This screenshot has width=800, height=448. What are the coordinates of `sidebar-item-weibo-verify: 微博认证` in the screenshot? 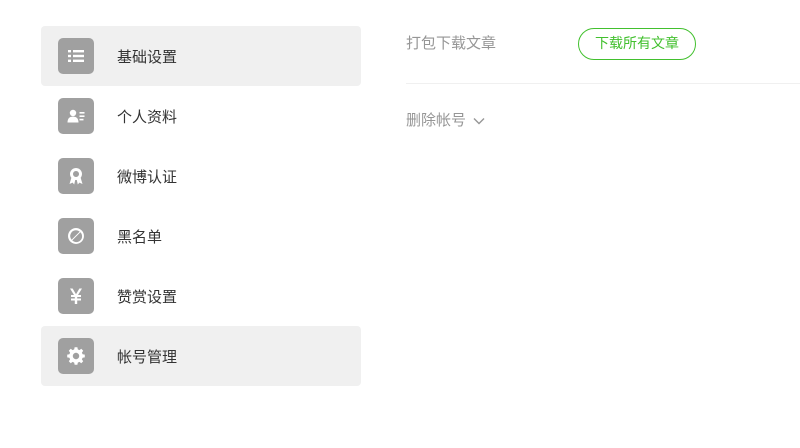 It's located at (201, 176).